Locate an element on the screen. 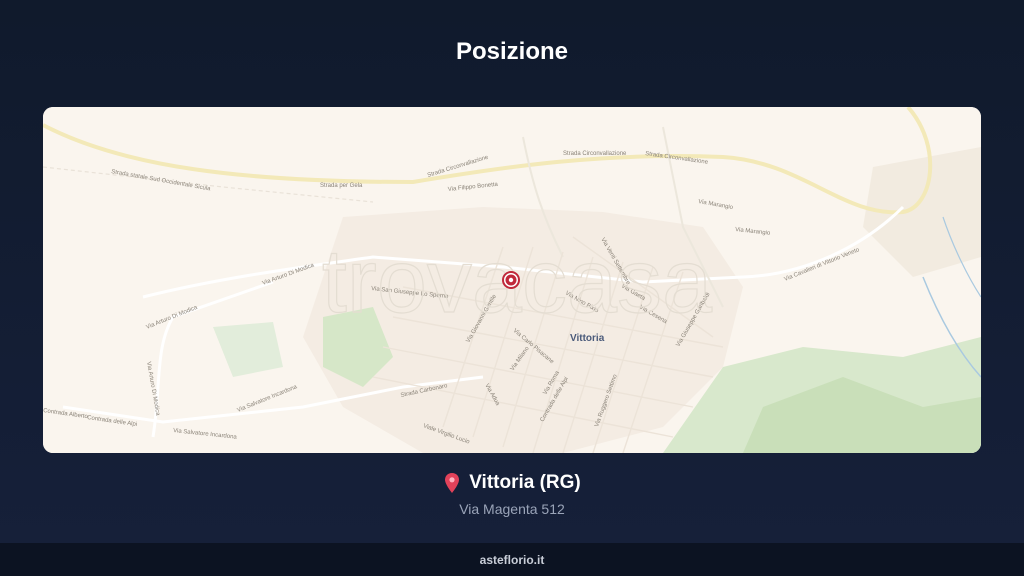  footer-brand: asteflorio.it is located at coordinates (512, 560).